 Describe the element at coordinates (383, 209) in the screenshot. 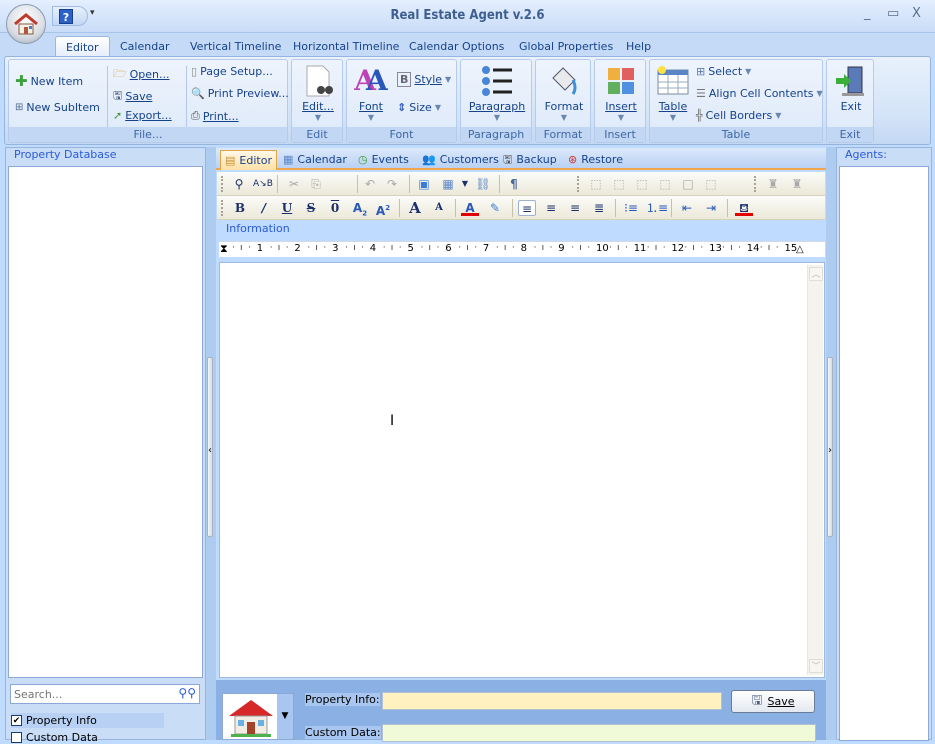

I see `superscript-icon: A2` at that location.